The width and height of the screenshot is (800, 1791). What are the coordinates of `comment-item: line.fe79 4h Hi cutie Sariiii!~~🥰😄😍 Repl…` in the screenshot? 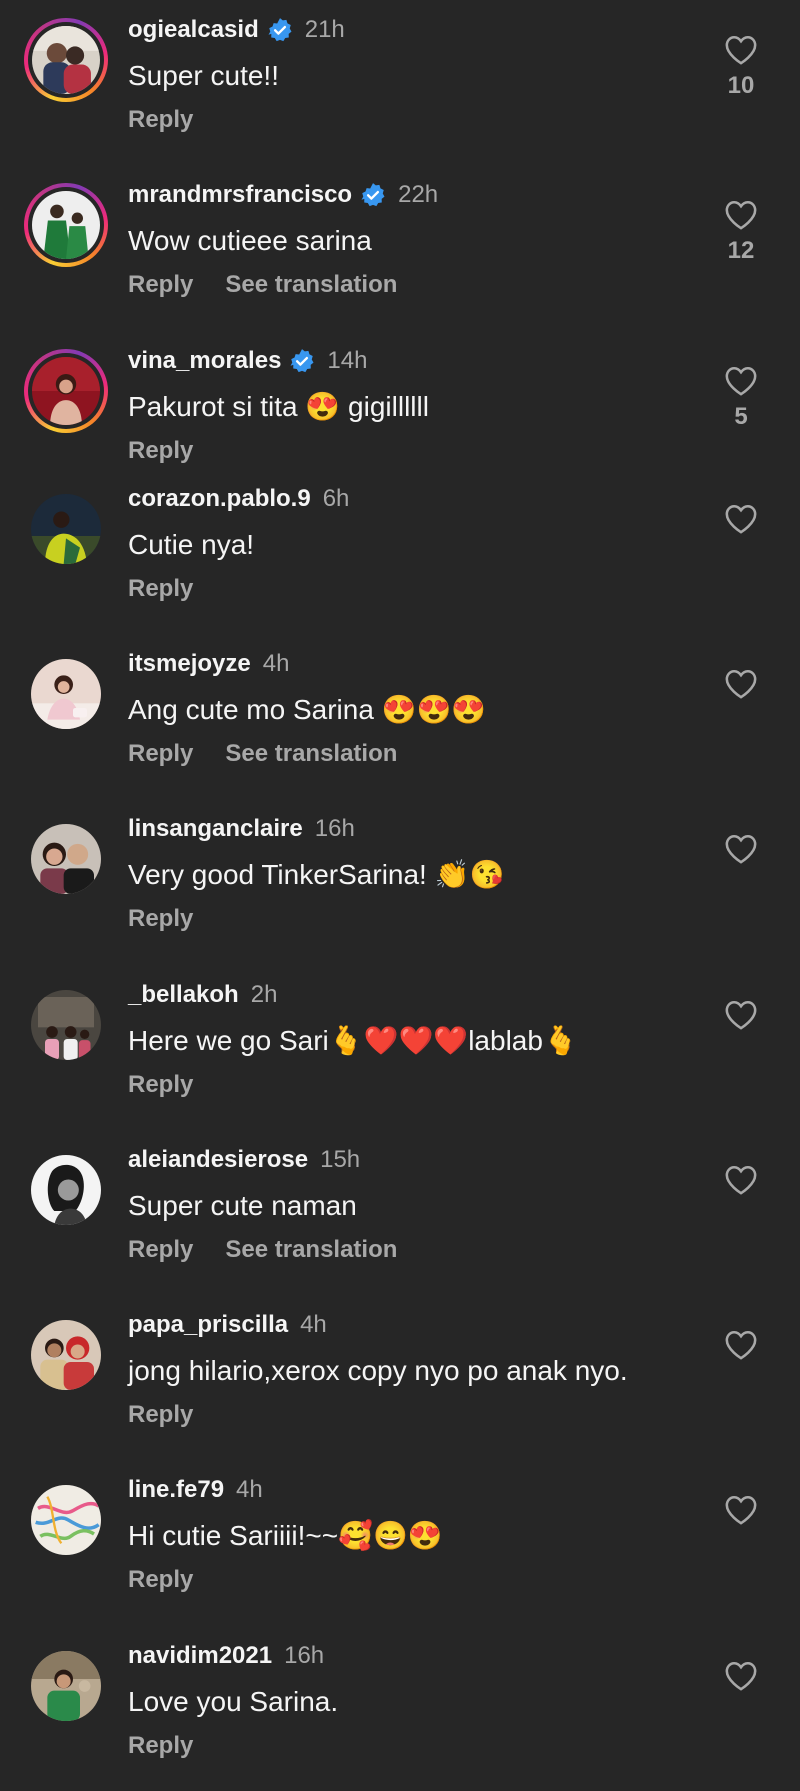 It's located at (400, 1542).